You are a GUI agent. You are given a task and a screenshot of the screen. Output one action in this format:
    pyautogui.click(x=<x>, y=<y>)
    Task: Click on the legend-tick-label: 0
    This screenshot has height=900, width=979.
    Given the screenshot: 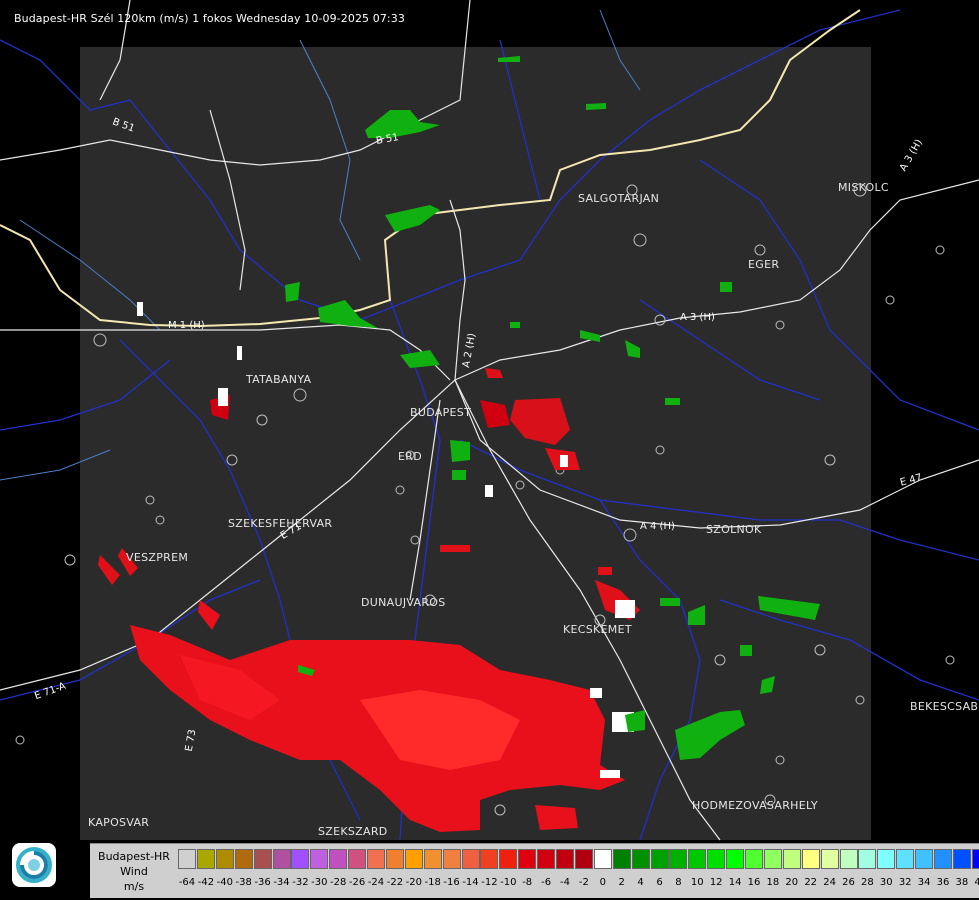 What is the action you would take?
    pyautogui.click(x=602, y=882)
    